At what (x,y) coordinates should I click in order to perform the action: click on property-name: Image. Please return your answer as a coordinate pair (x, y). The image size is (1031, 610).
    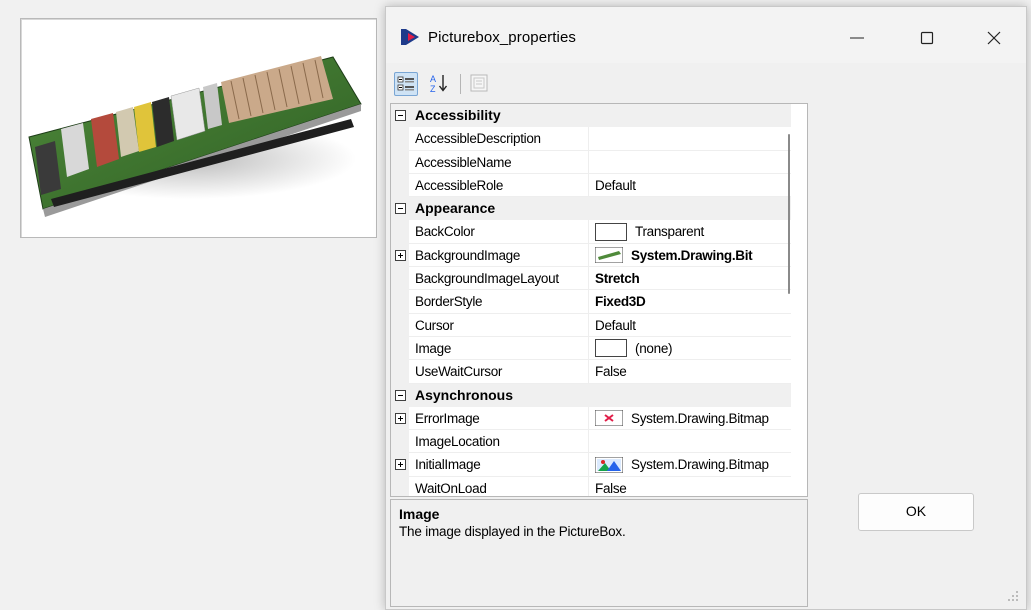
    Looking at the image, I should click on (499, 348).